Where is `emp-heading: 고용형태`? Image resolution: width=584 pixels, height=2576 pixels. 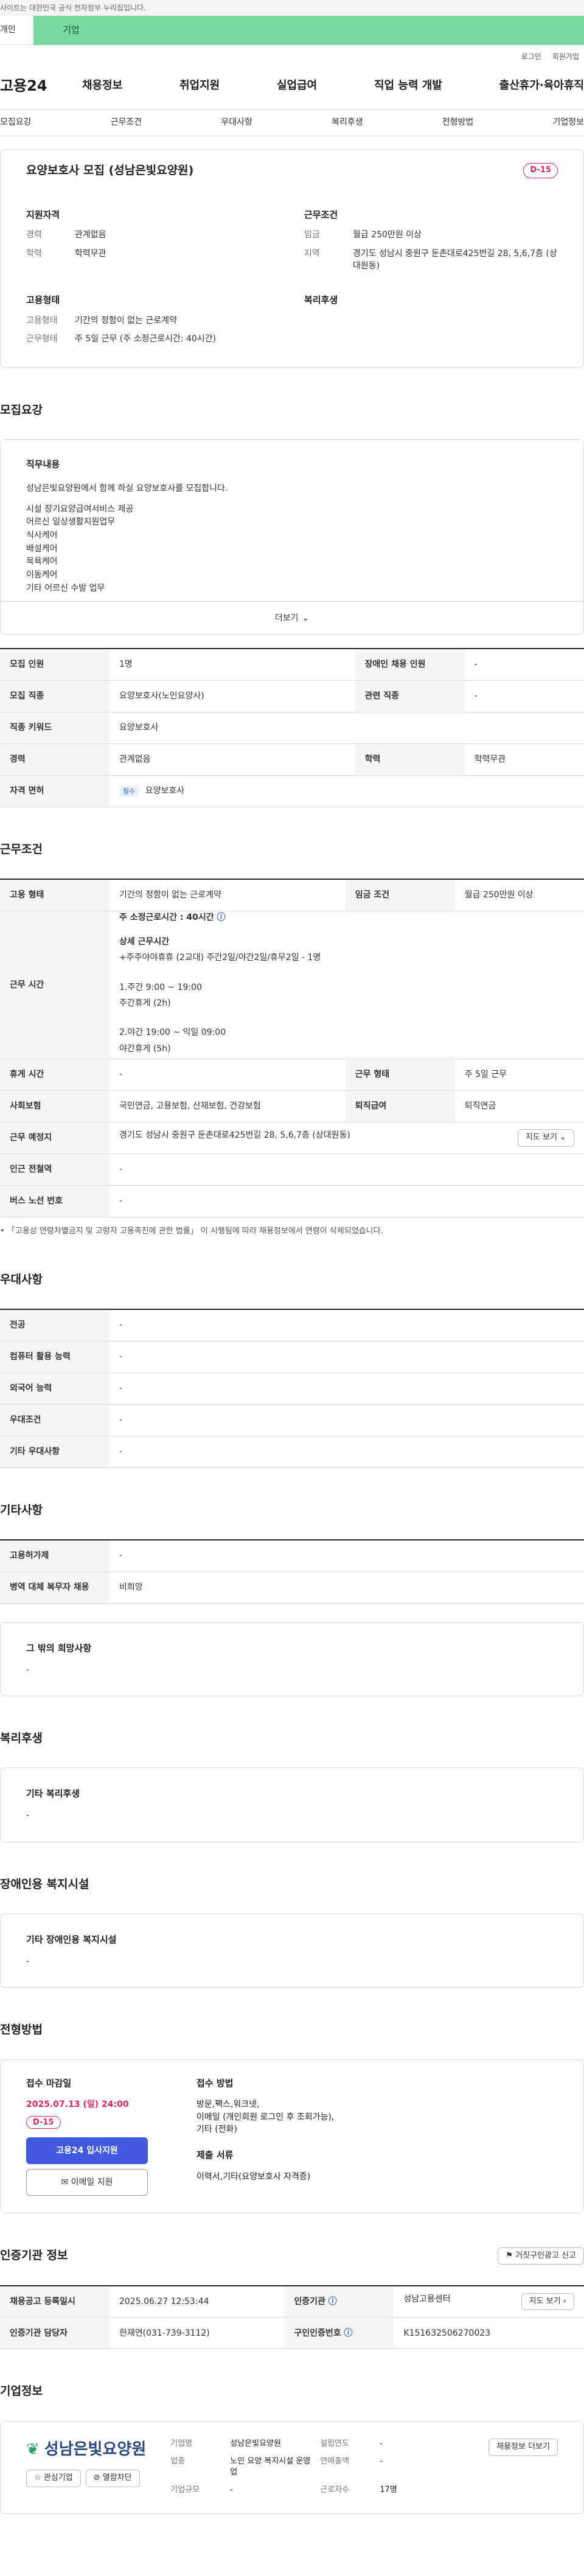 emp-heading: 고용형태 is located at coordinates (43, 300).